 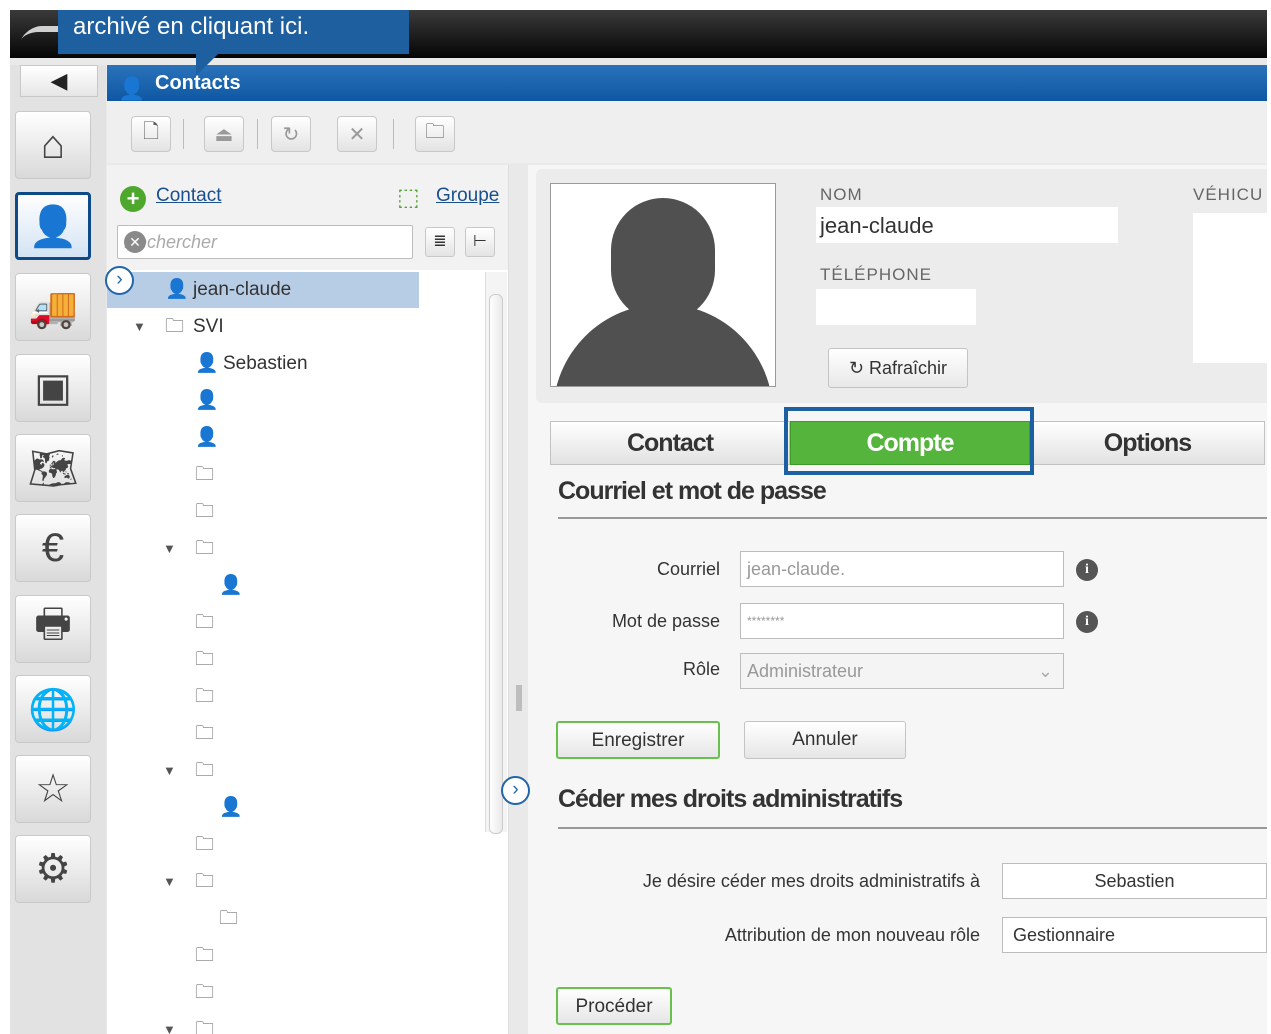 What do you see at coordinates (912, 828) in the screenshot?
I see `section-divider` at bounding box center [912, 828].